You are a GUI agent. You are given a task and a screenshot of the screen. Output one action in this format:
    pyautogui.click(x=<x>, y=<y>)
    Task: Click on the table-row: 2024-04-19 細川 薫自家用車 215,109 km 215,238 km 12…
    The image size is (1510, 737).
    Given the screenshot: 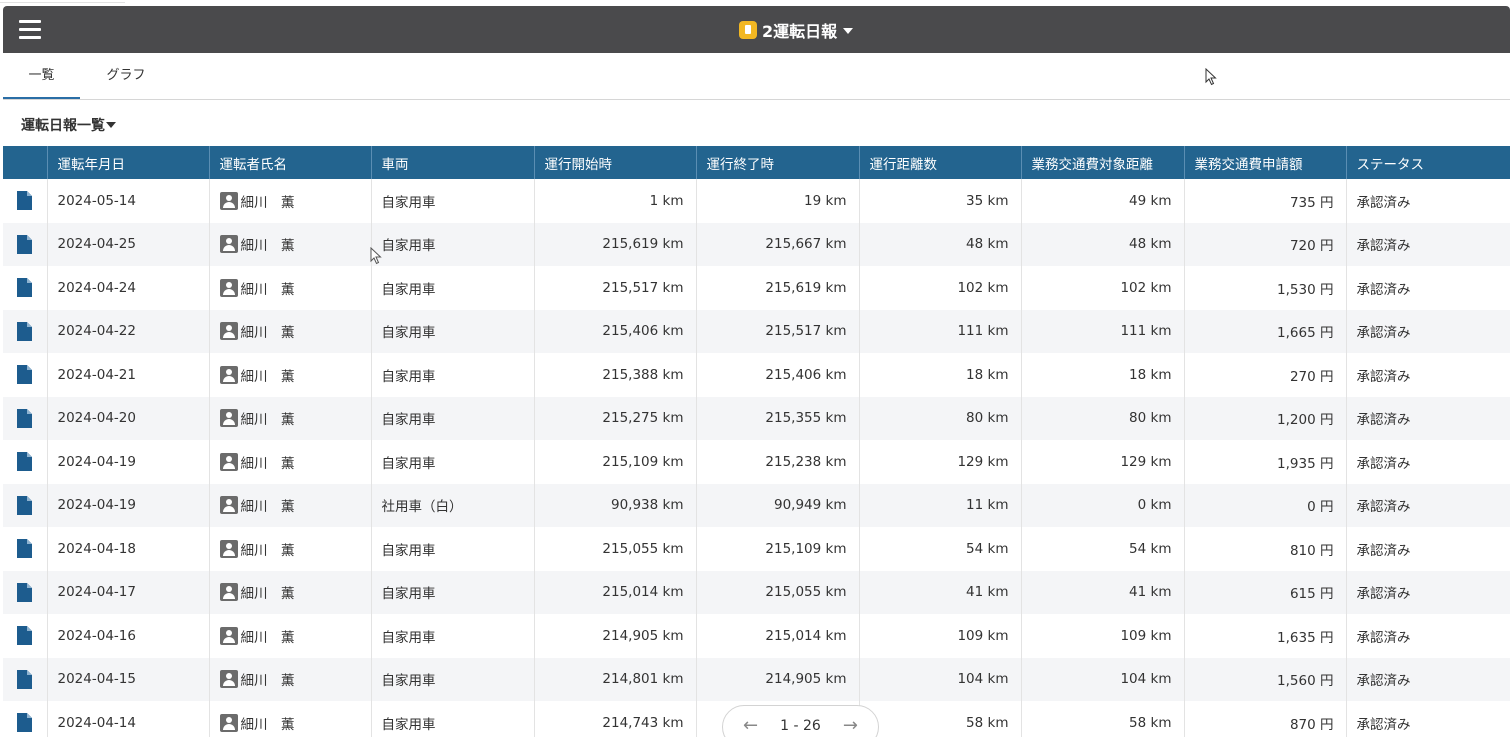 What is the action you would take?
    pyautogui.click(x=756, y=462)
    